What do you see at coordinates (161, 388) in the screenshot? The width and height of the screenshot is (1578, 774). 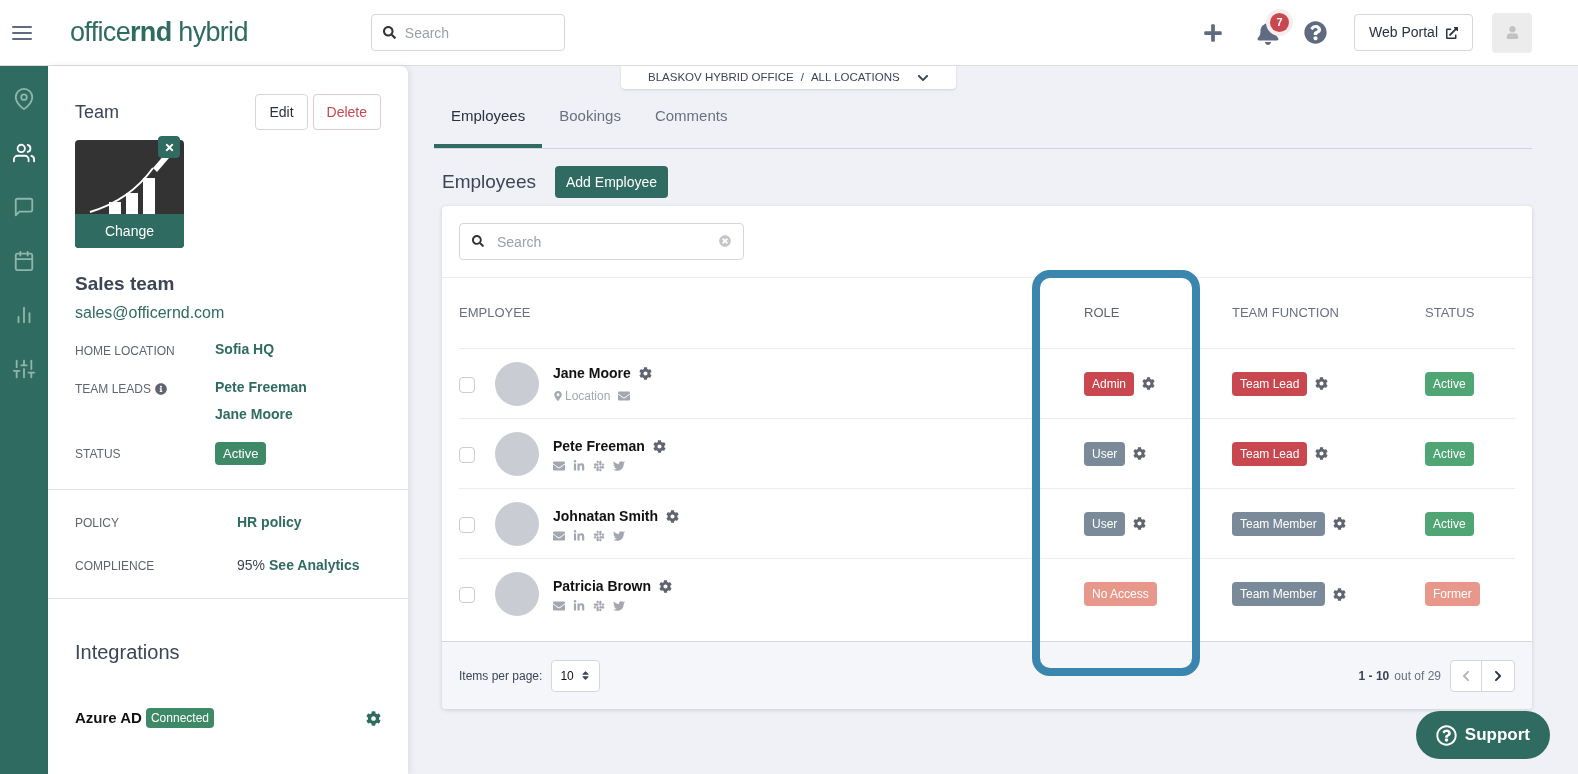 I see `info-icon` at bounding box center [161, 388].